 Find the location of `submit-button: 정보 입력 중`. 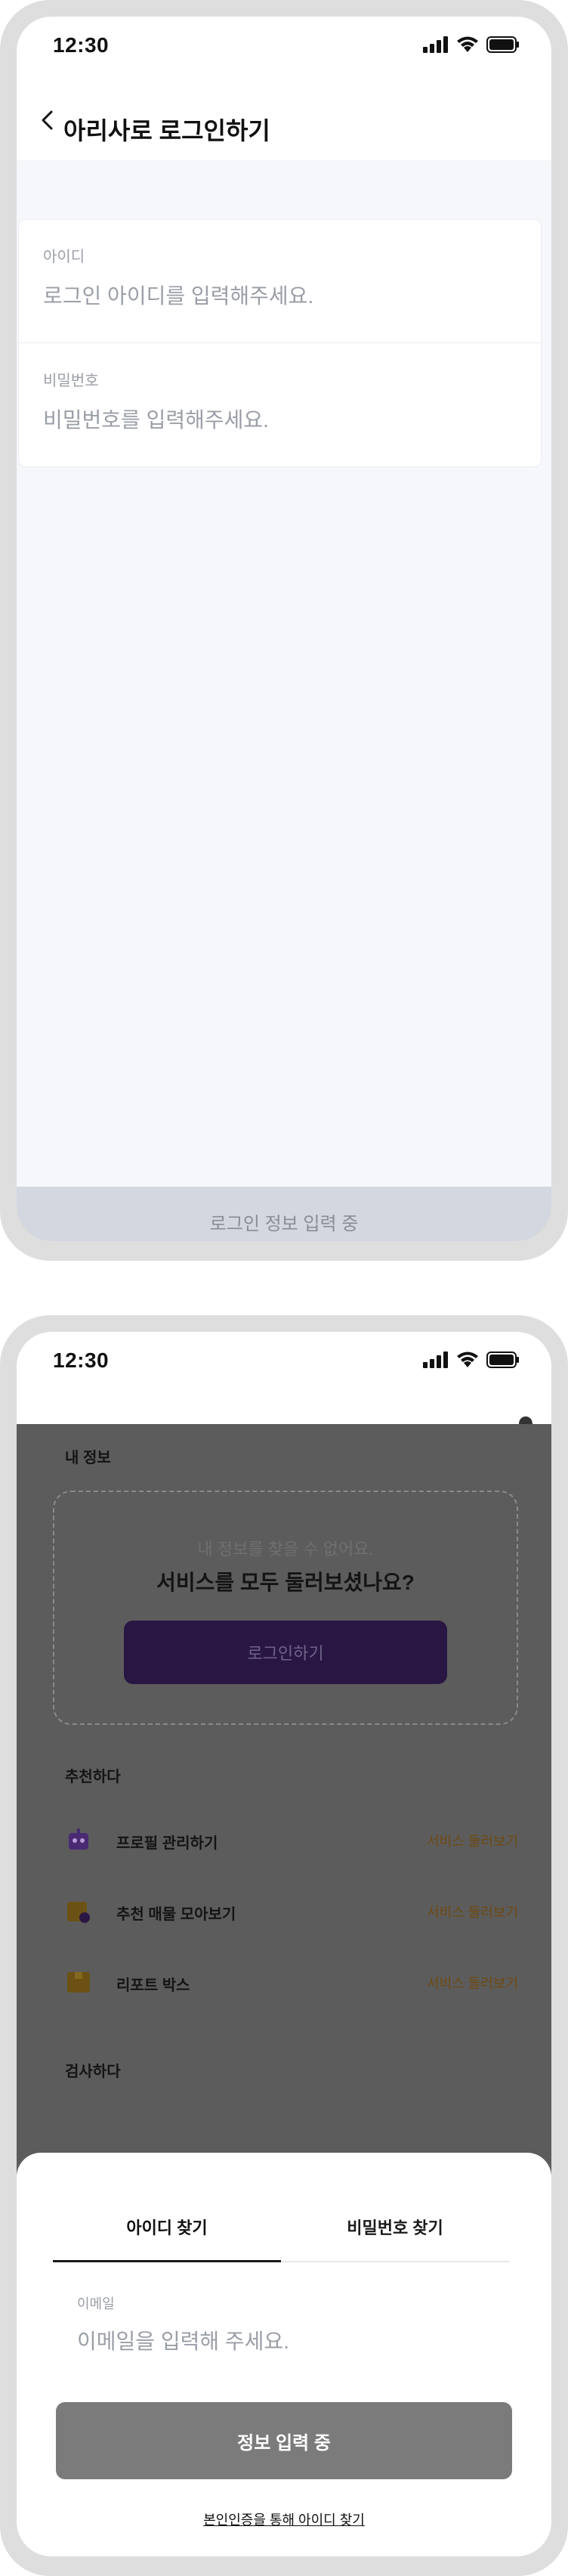

submit-button: 정보 입력 중 is located at coordinates (284, 2440).